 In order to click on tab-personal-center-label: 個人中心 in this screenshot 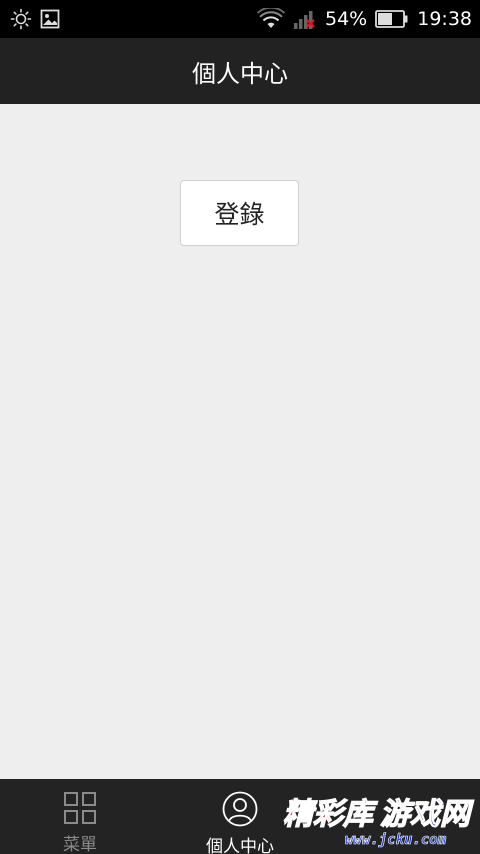, I will do `click(240, 845)`.